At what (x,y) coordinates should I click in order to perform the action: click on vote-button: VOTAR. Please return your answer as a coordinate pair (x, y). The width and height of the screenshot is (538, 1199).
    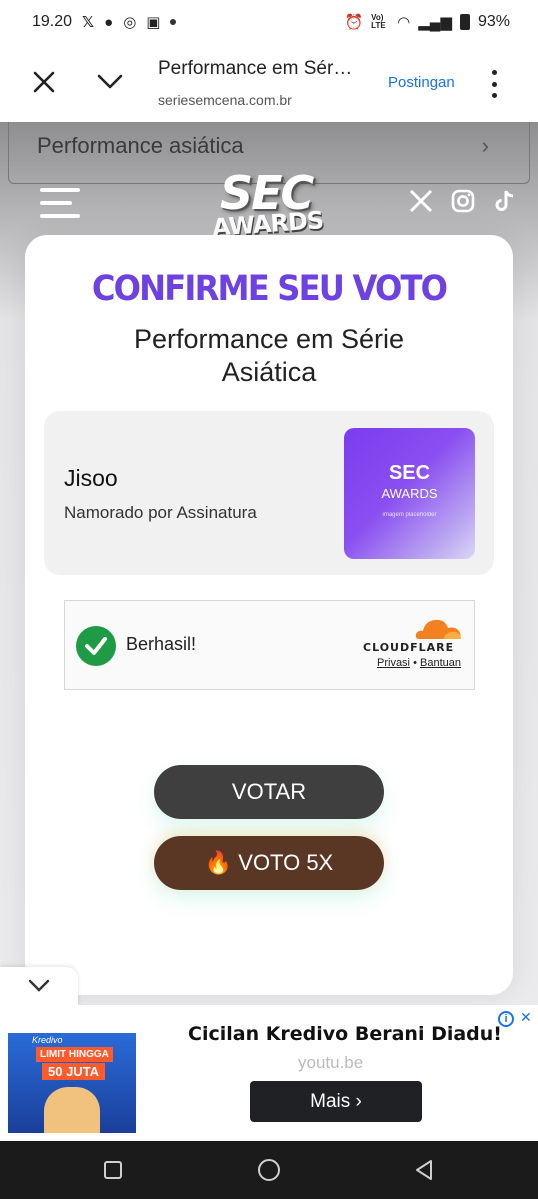
    Looking at the image, I should click on (269, 792).